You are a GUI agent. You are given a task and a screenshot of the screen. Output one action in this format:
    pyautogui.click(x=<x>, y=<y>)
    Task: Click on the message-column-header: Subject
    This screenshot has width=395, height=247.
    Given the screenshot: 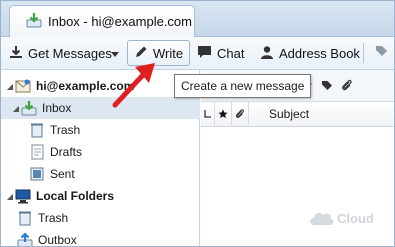 What is the action you would take?
    pyautogui.click(x=297, y=114)
    